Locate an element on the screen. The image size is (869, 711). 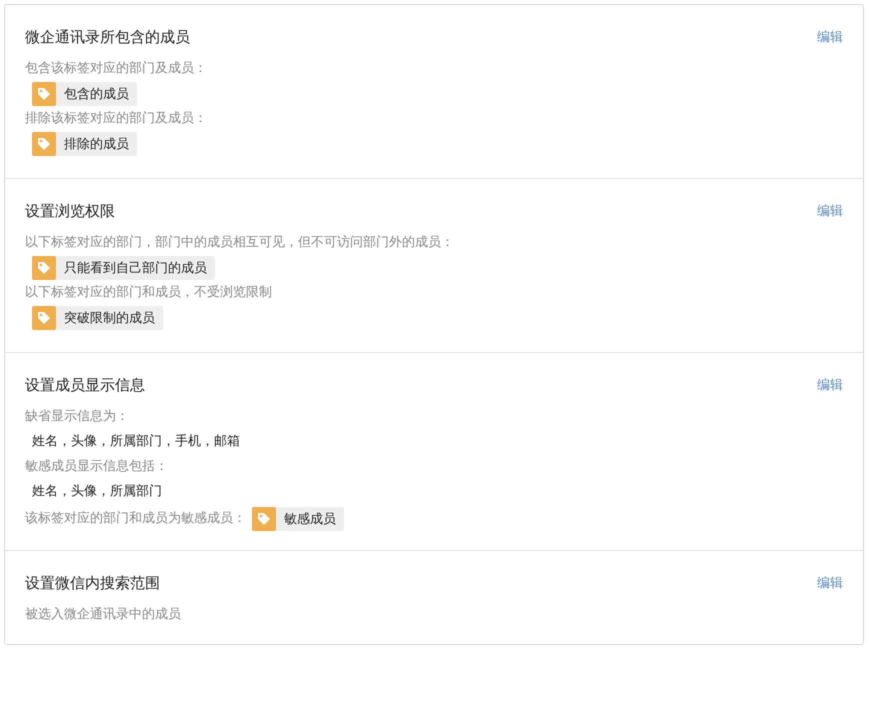
tag-chip: 突破限制的成员 is located at coordinates (97, 318).